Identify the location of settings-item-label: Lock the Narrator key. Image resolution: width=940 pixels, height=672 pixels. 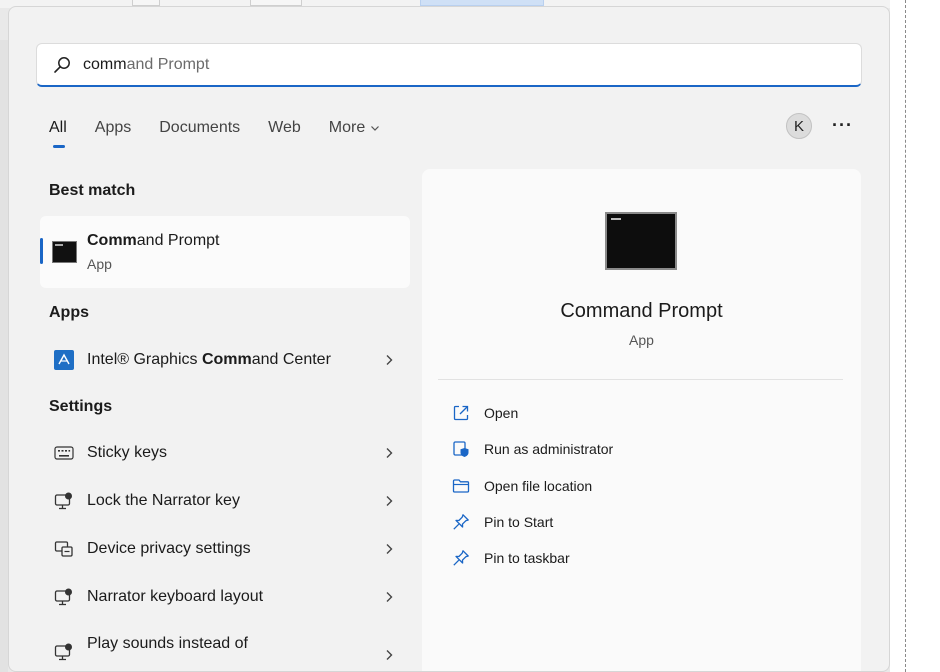
(163, 500).